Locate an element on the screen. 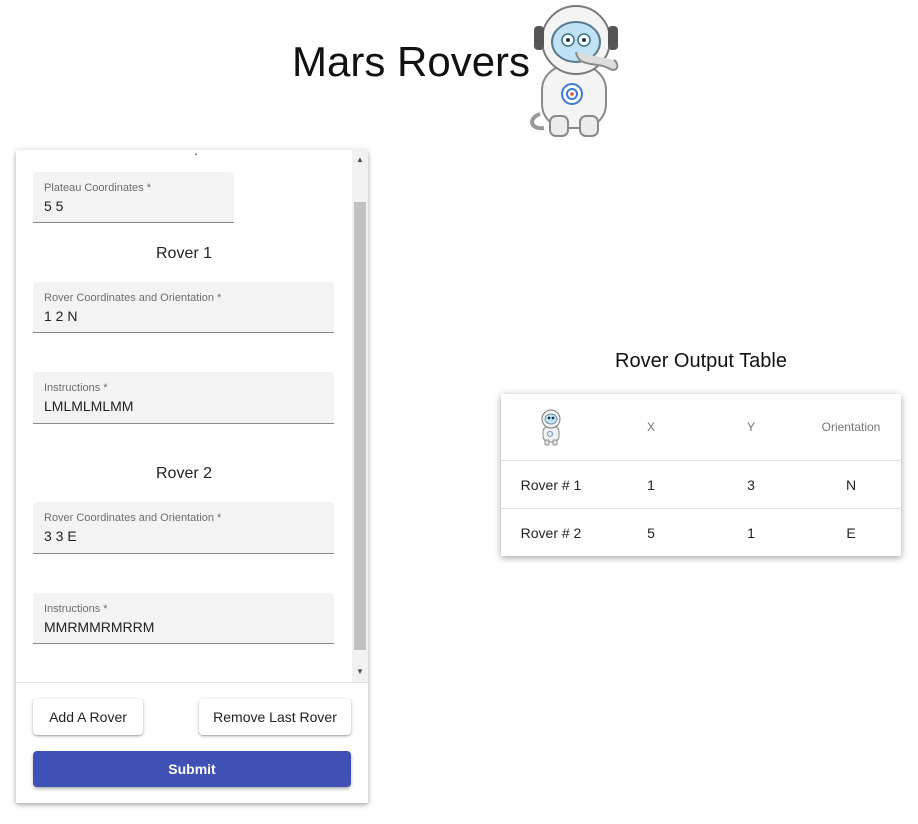  rover-name-cell: Rover # 1 is located at coordinates (551, 484).